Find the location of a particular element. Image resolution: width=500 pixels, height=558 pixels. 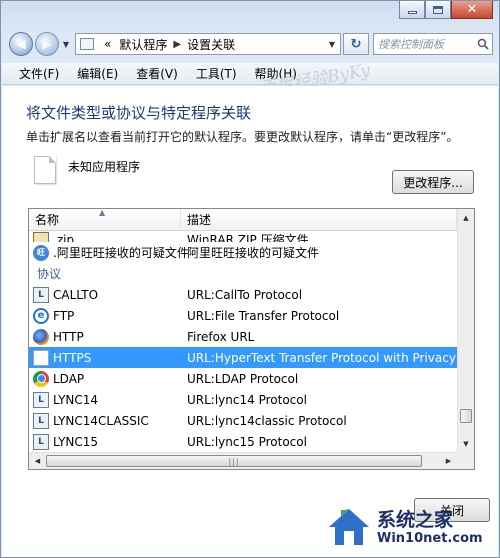

aliwangwang-icon: 旺 is located at coordinates (41, 252).